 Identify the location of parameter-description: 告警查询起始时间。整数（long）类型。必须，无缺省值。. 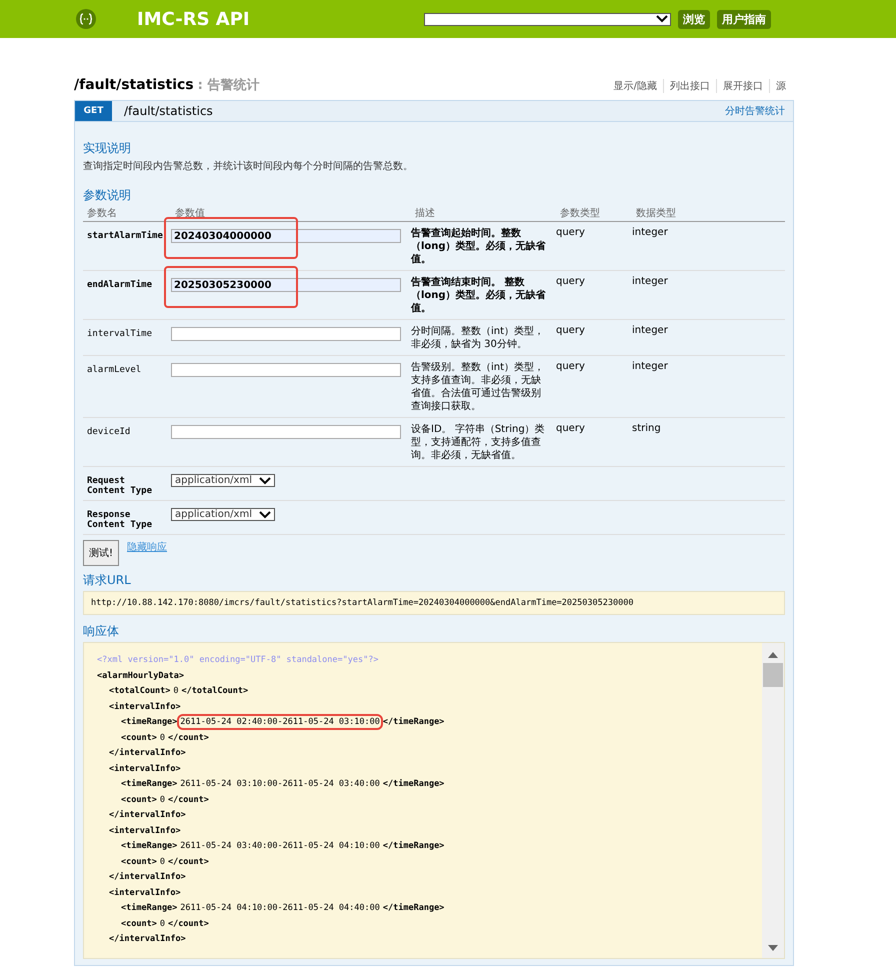
(479, 246).